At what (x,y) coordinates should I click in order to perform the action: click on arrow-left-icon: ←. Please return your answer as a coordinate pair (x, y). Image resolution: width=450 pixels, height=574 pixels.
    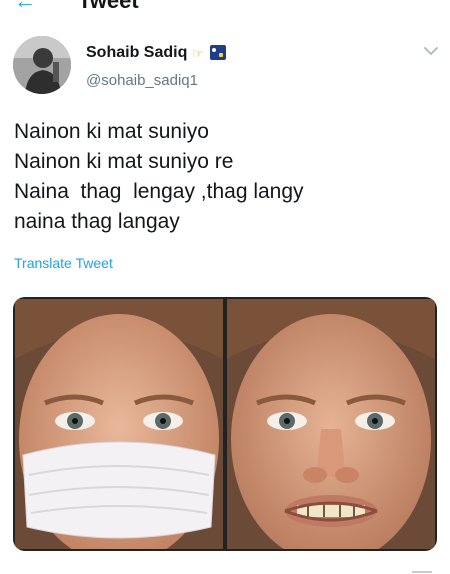
    Looking at the image, I should click on (25, 7).